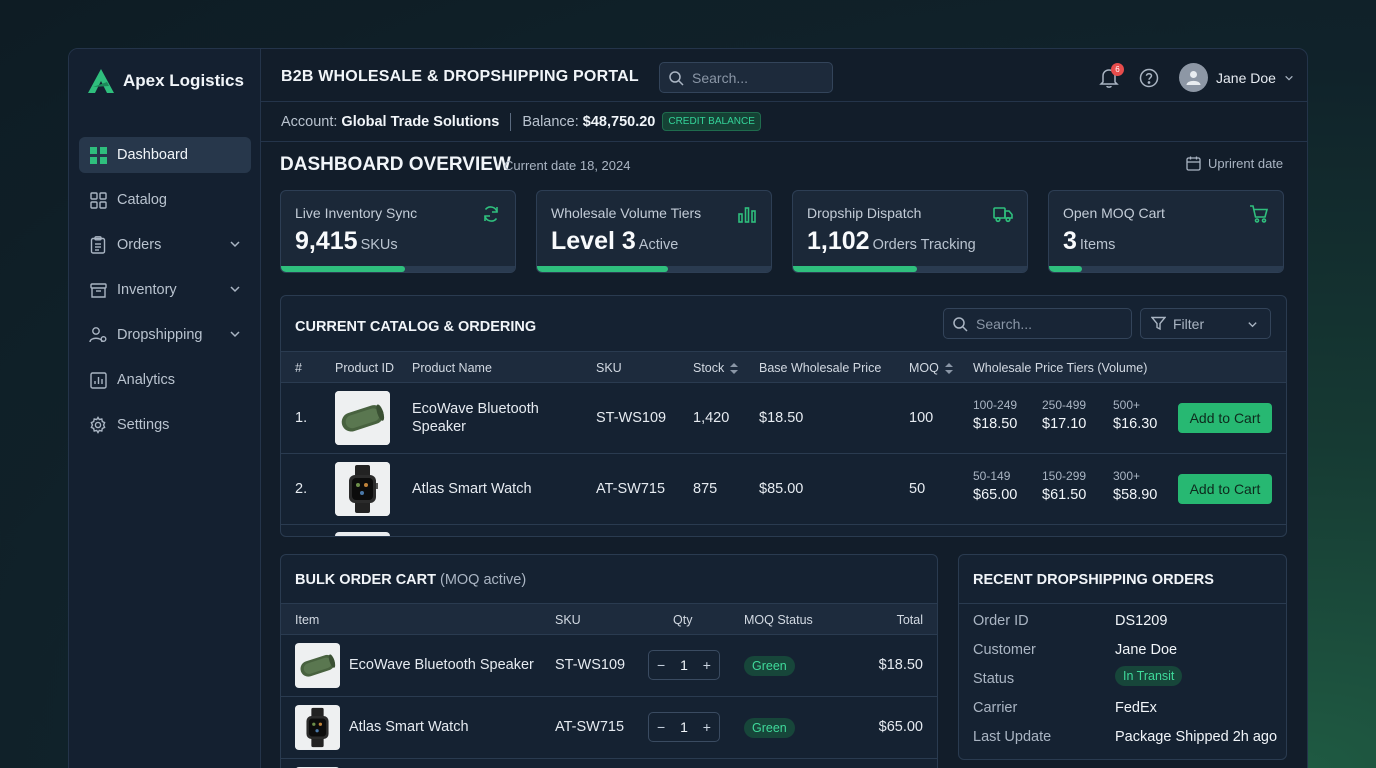  Describe the element at coordinates (683, 620) in the screenshot. I see `col-qty: Qty` at that location.